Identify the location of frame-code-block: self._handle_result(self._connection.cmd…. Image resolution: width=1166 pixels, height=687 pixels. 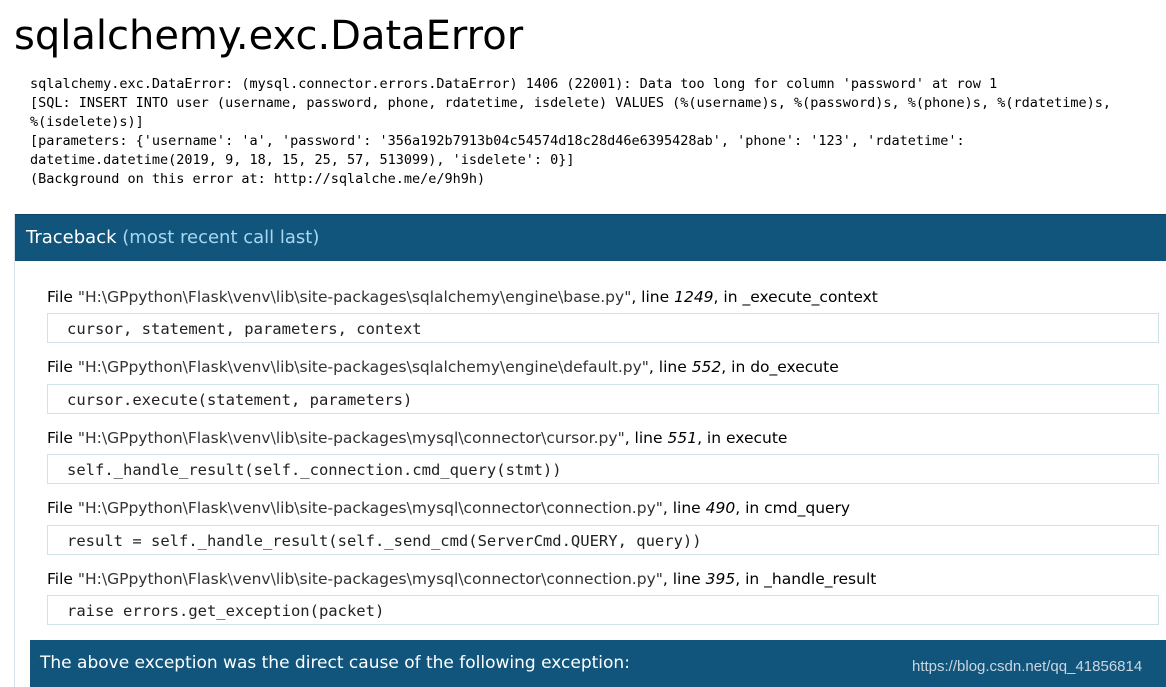
(603, 469).